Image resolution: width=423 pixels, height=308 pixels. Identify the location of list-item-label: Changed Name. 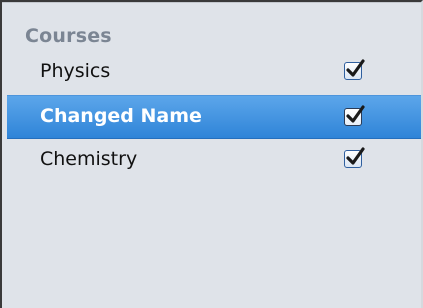
(121, 116).